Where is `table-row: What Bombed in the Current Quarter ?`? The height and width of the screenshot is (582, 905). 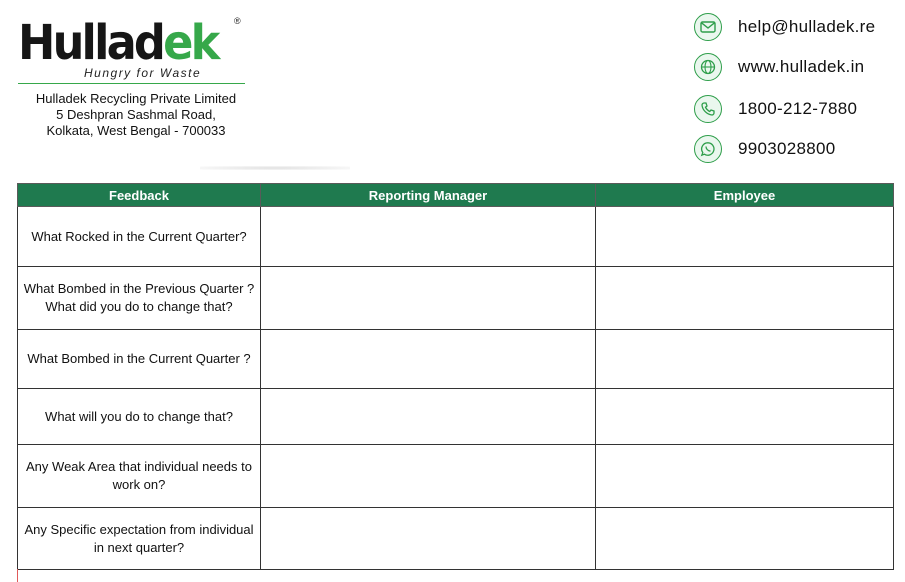
table-row: What Bombed in the Current Quarter ? is located at coordinates (455, 359).